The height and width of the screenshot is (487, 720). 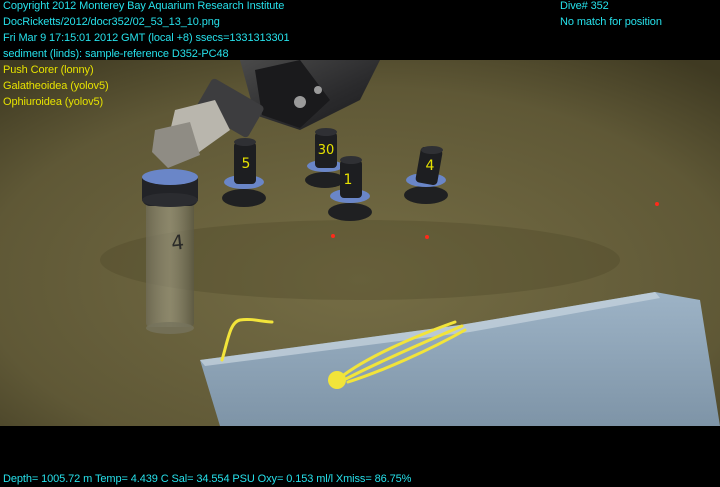 I want to click on annotation-line: Galatheoidea (yolov5), so click(x=56, y=86).